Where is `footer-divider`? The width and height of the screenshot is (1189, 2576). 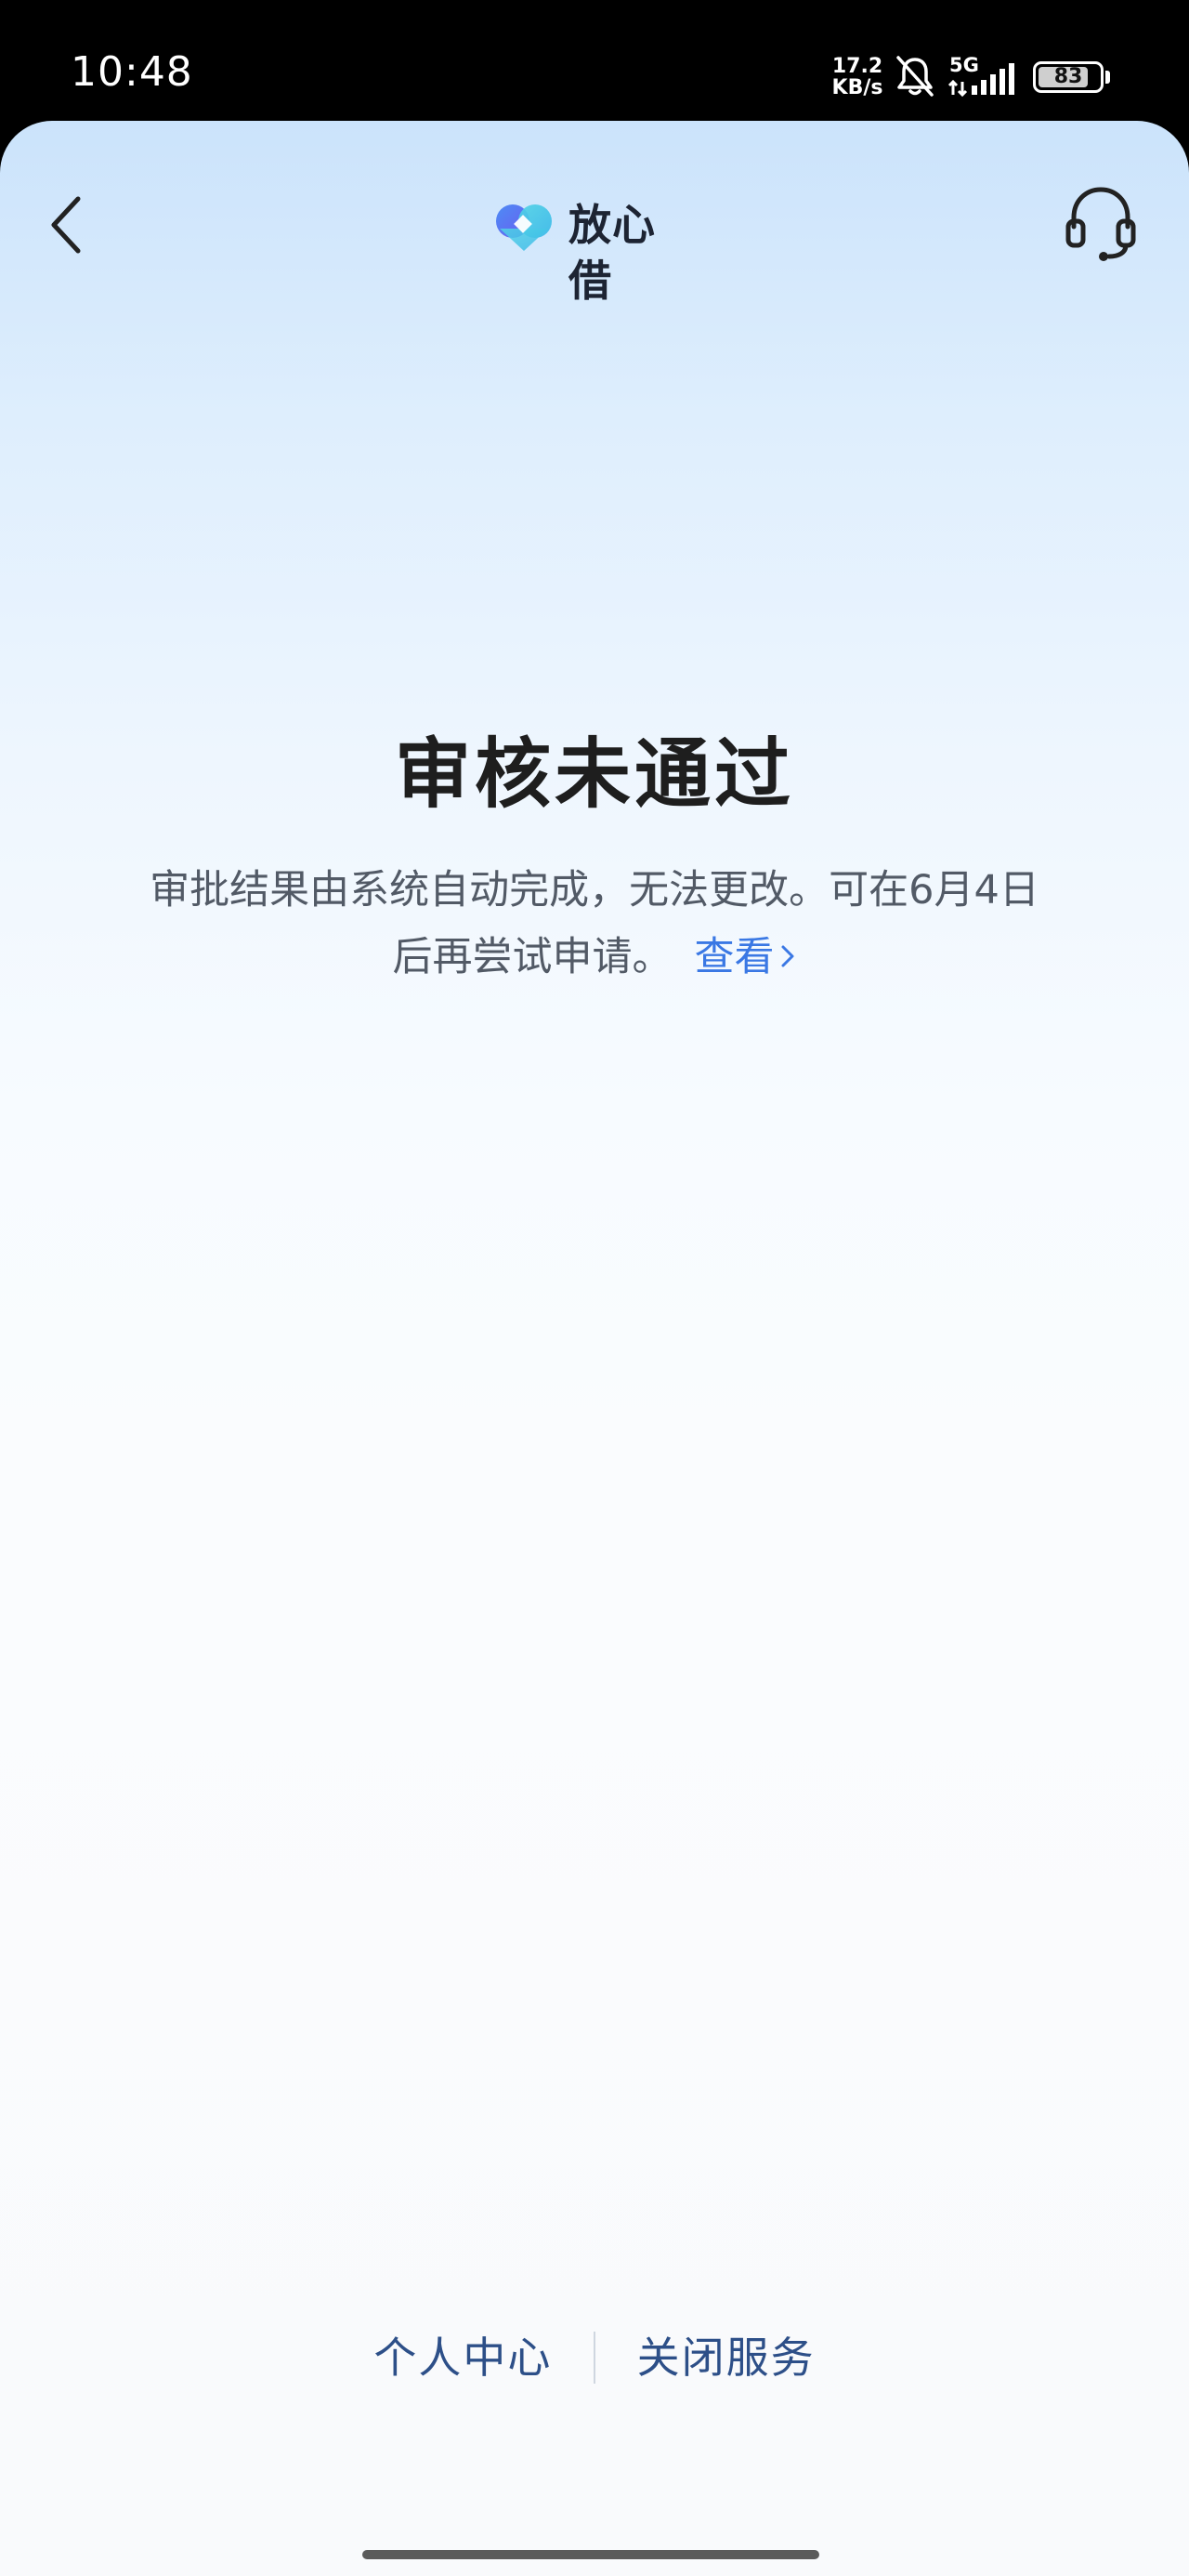 footer-divider is located at coordinates (594, 2358).